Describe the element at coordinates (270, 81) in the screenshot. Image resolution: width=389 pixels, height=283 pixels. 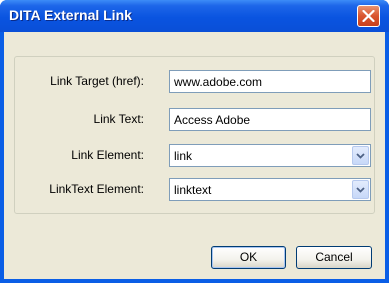
I see `link-target-input: www.adobe.com` at that location.